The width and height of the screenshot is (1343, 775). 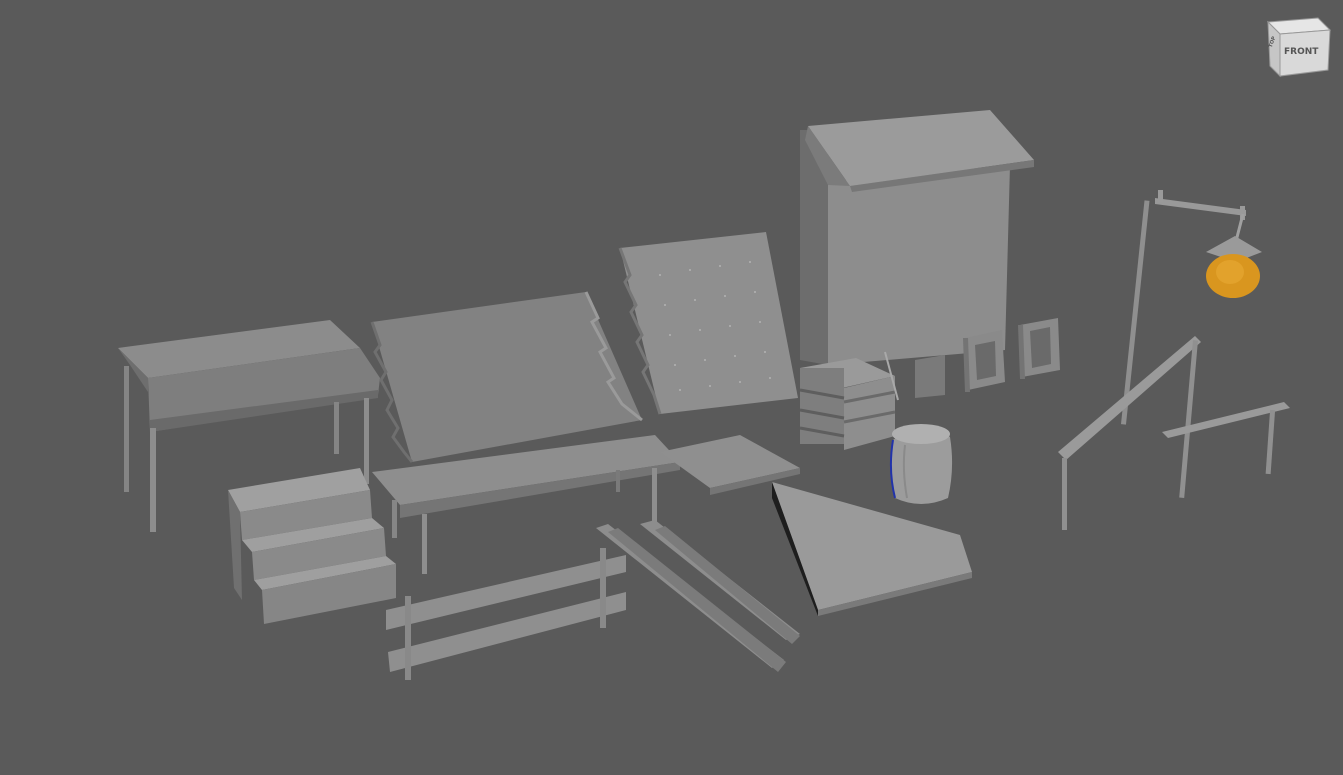 I want to click on wooden-crate-stack, so click(x=849, y=400).